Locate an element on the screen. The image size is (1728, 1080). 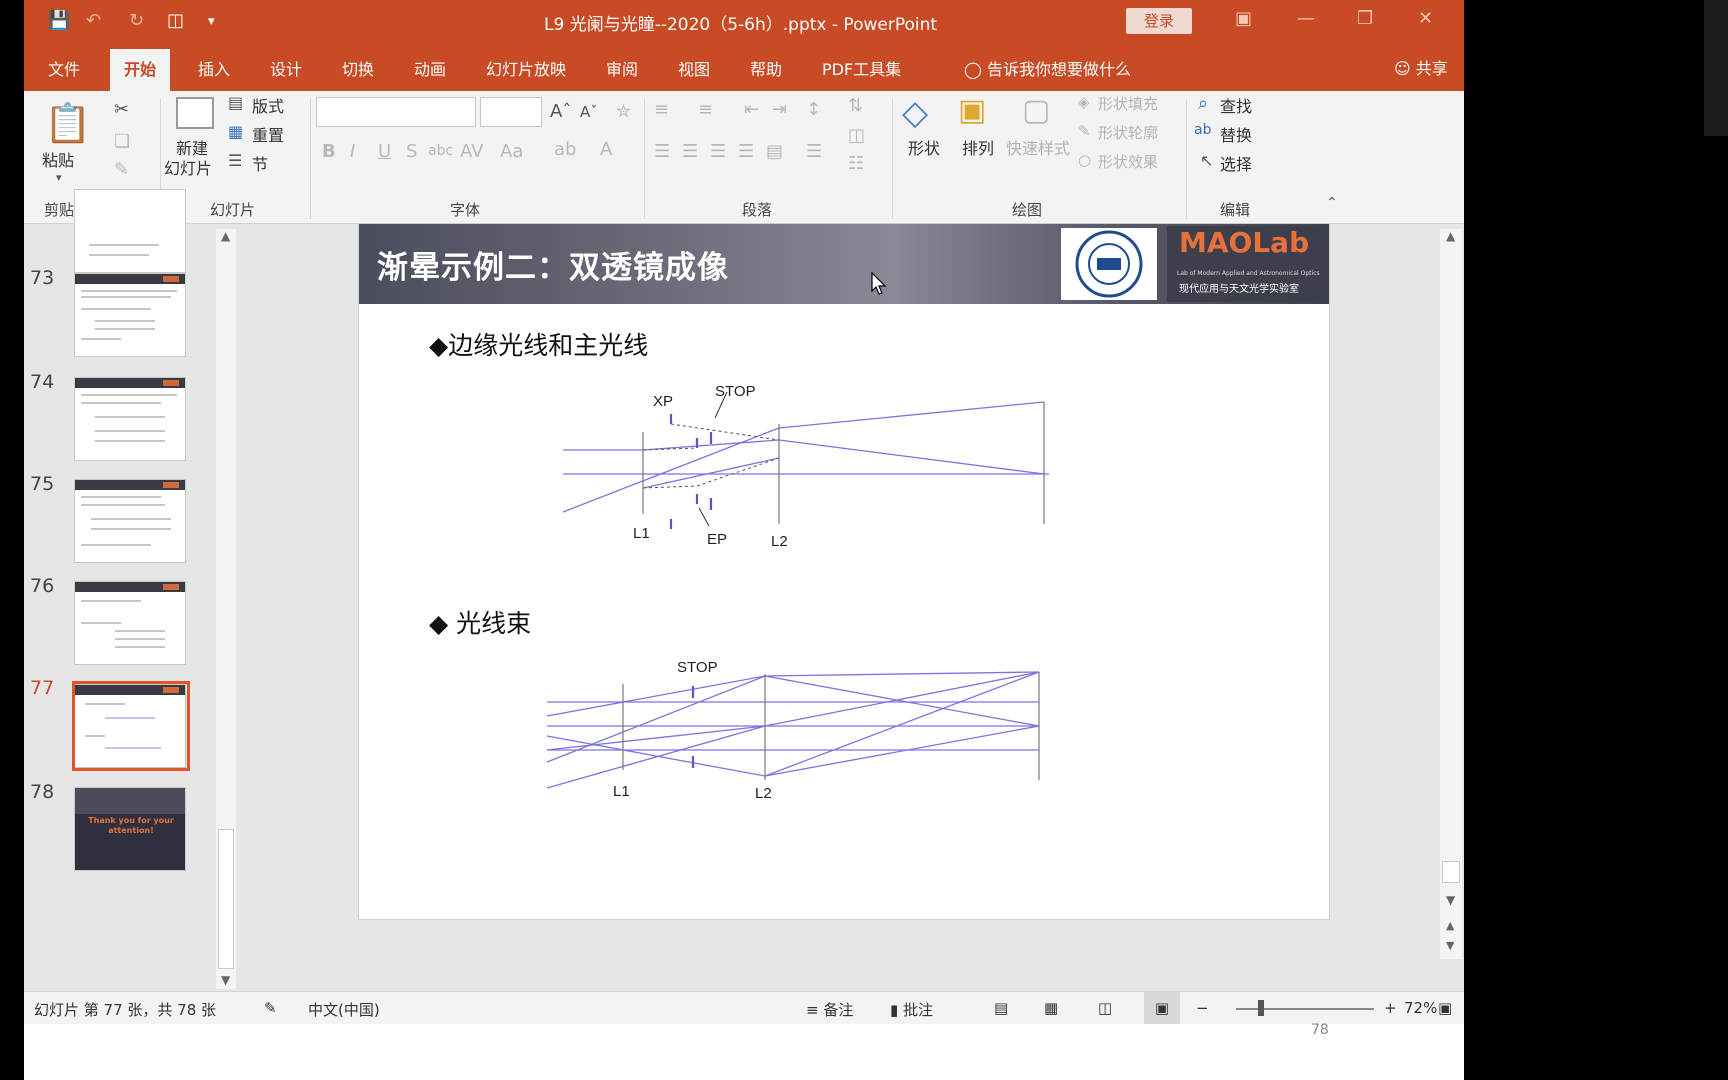
font-family-combo is located at coordinates (396, 112).